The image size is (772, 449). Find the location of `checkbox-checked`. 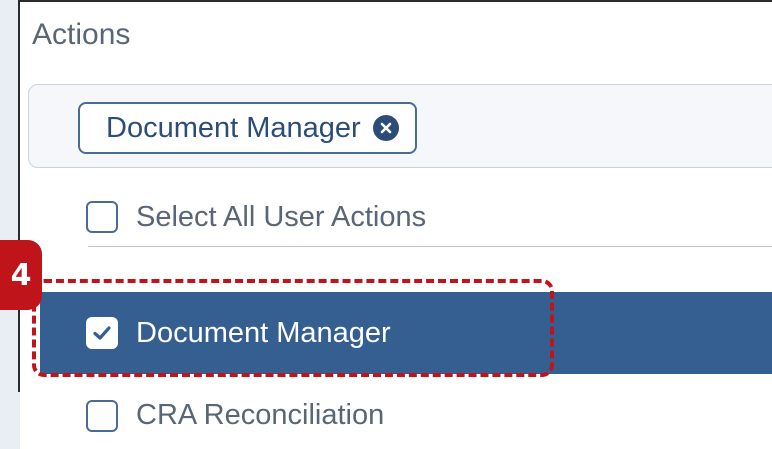

checkbox-checked is located at coordinates (102, 333).